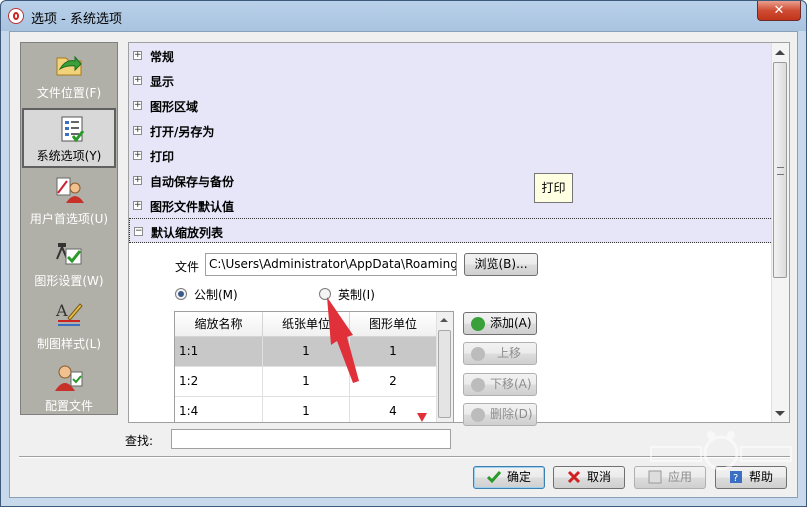 The height and width of the screenshot is (507, 807). I want to click on user-tools-icon, so click(70, 190).